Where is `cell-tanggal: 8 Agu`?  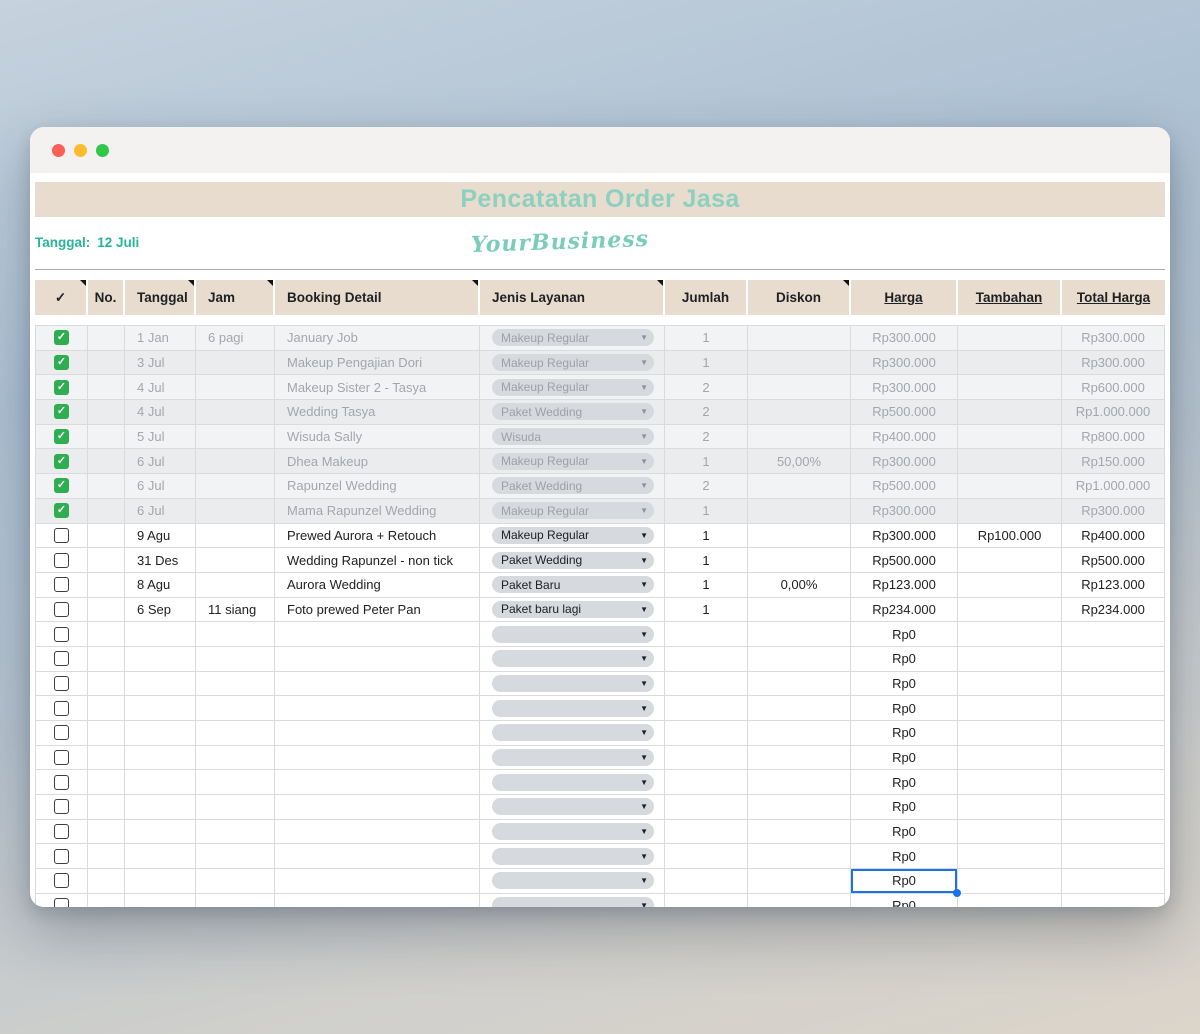
cell-tanggal: 8 Agu is located at coordinates (160, 584).